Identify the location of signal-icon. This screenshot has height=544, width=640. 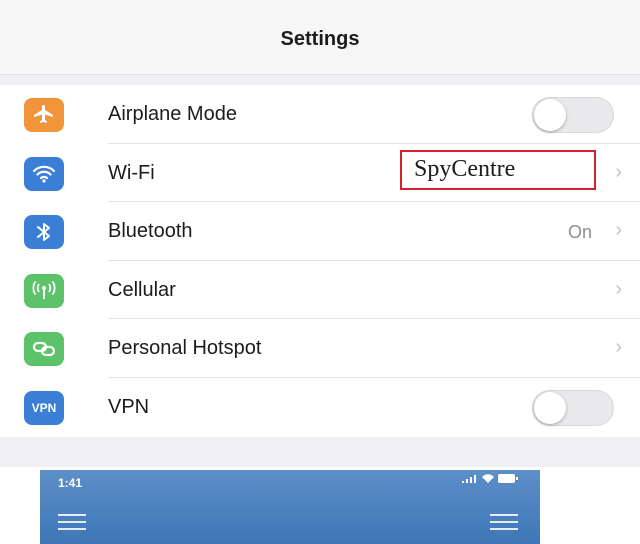
(469, 478).